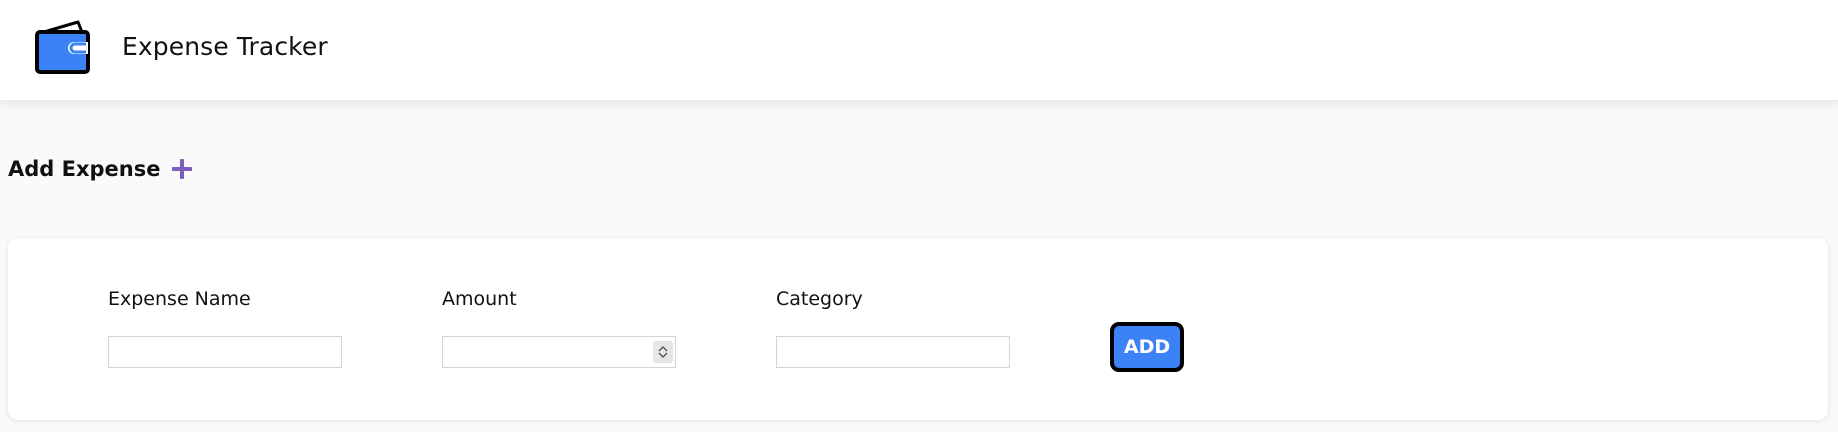 This screenshot has height=432, width=1838. I want to click on section-title: Add Expense, so click(84, 169).